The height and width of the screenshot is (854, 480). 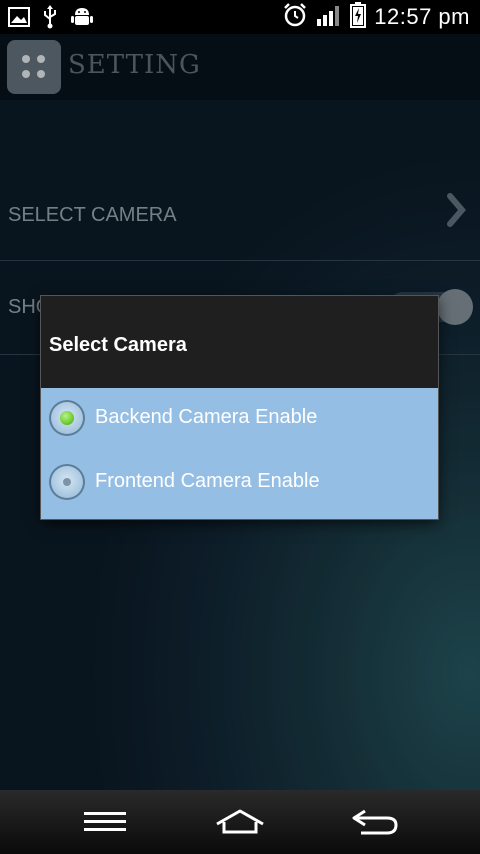 I want to click on usb-icon, so click(x=50, y=19).